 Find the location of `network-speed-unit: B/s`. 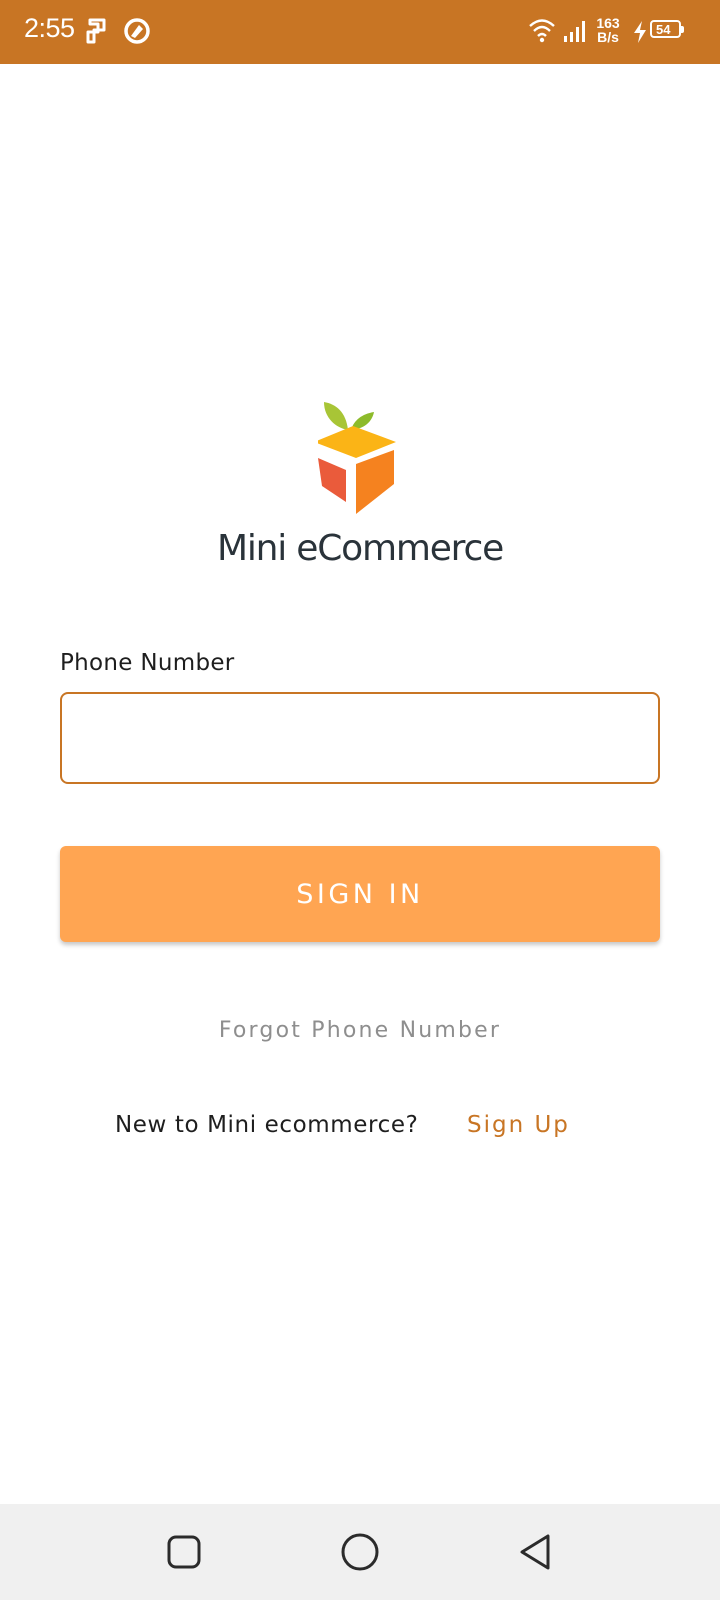

network-speed-unit: B/s is located at coordinates (608, 37).